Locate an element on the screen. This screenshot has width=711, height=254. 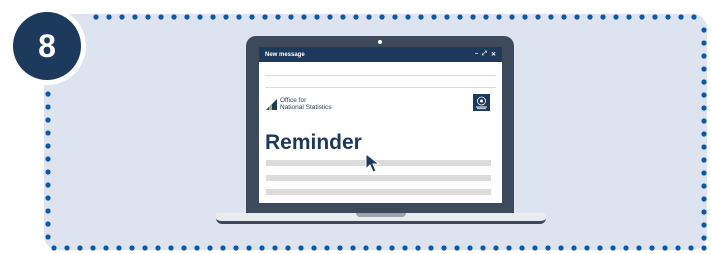
laptop-base is located at coordinates (381, 218).